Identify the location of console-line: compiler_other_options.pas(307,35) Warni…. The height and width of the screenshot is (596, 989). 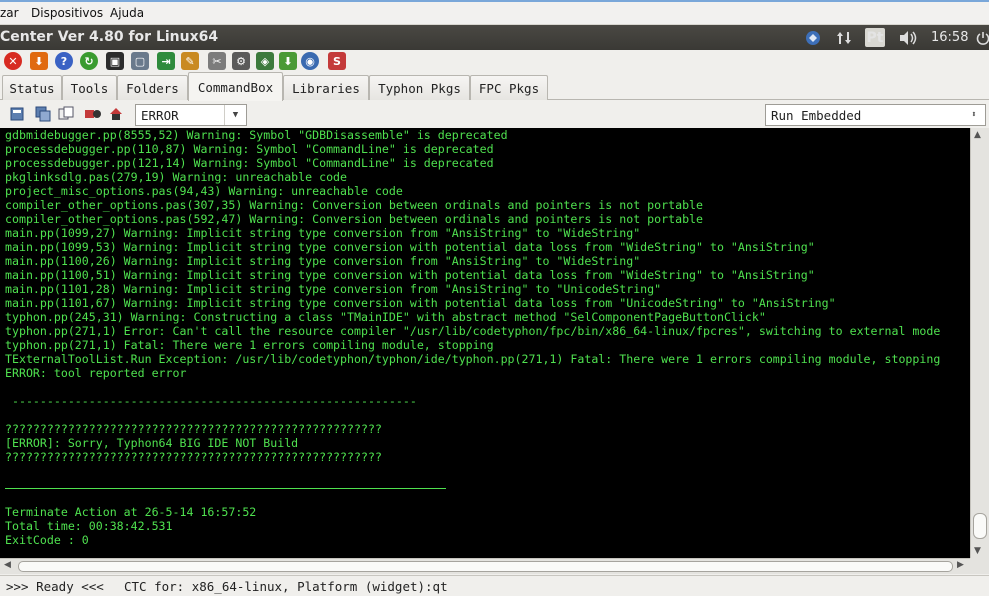
(354, 205).